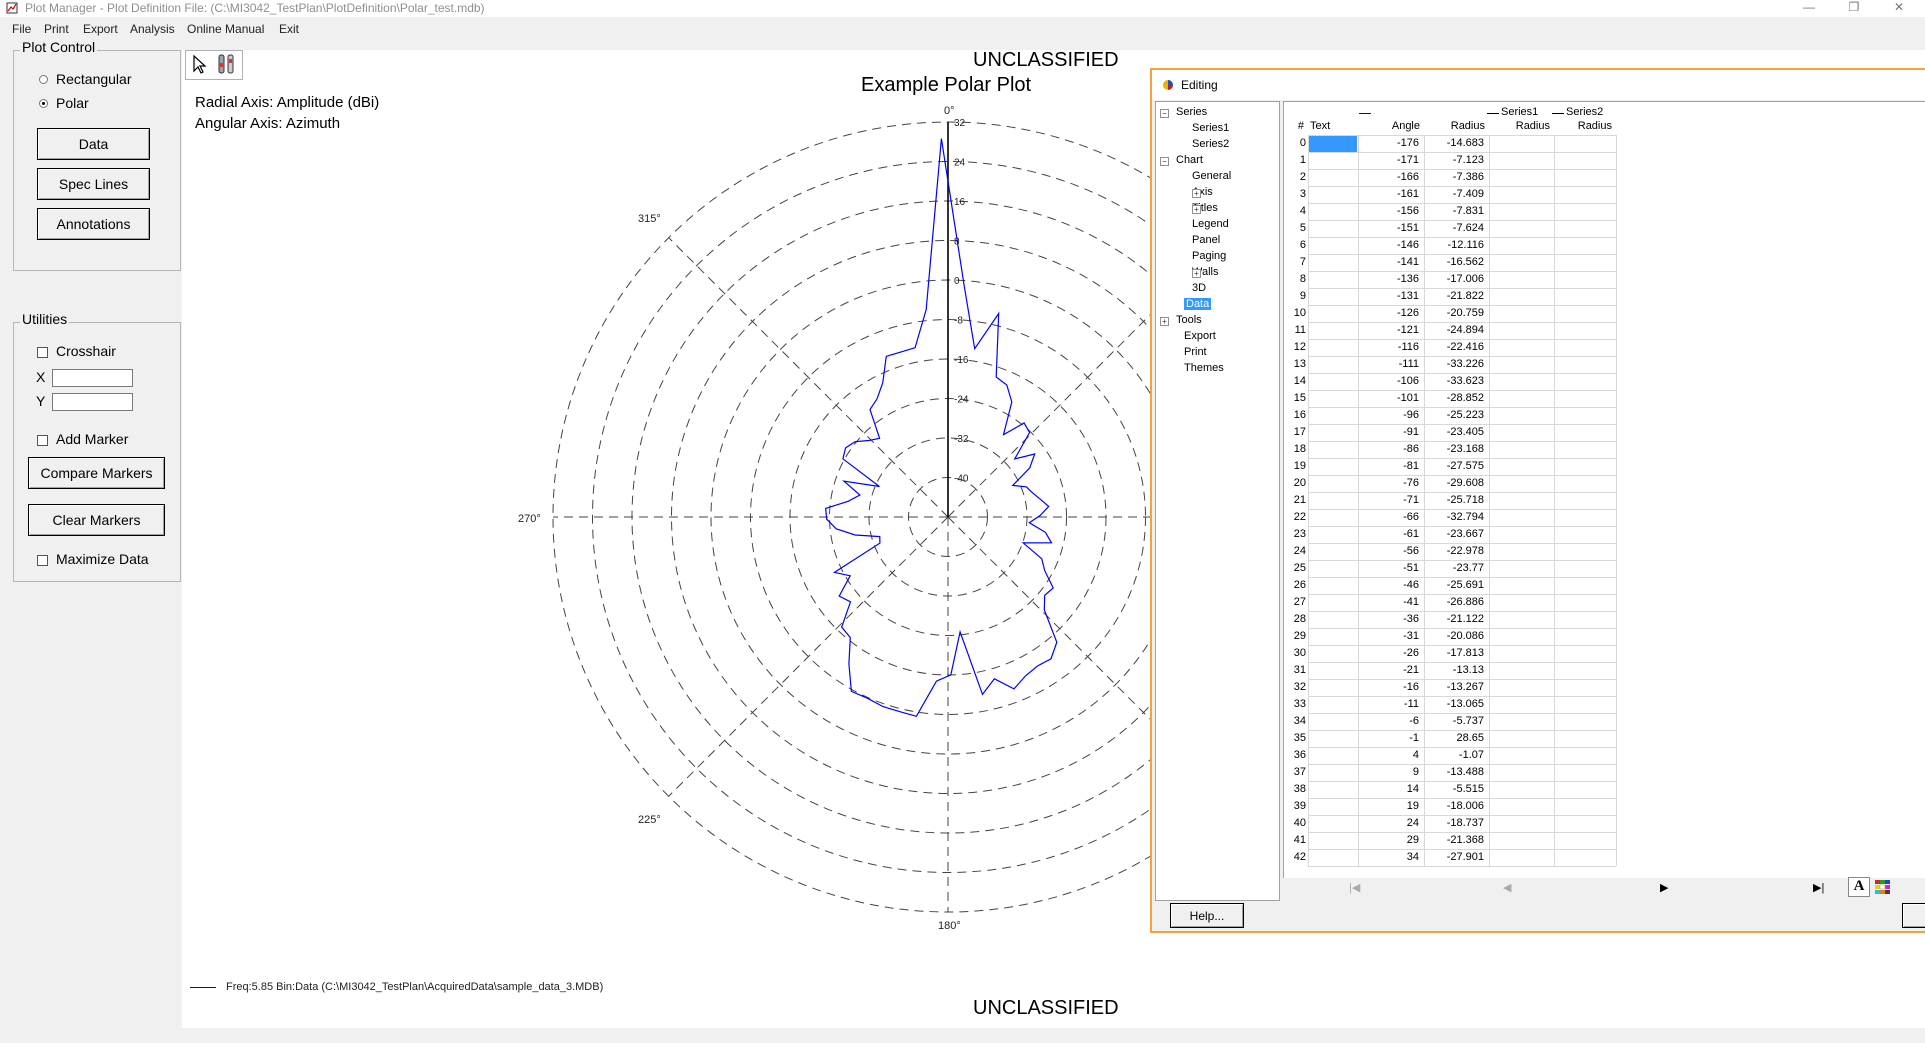 The width and height of the screenshot is (1925, 1043). I want to click on grid-cell-radius: -13.065, so click(1454, 704).